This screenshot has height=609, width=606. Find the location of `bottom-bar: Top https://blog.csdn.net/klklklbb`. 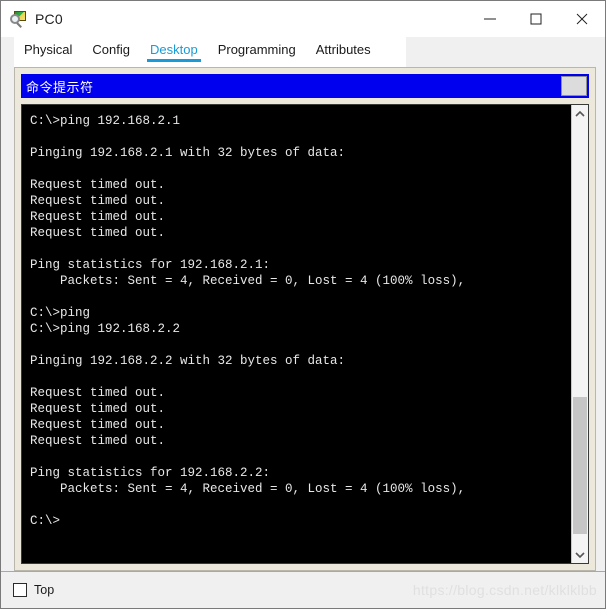

bottom-bar: Top https://blog.csdn.net/klklklbb is located at coordinates (303, 589).